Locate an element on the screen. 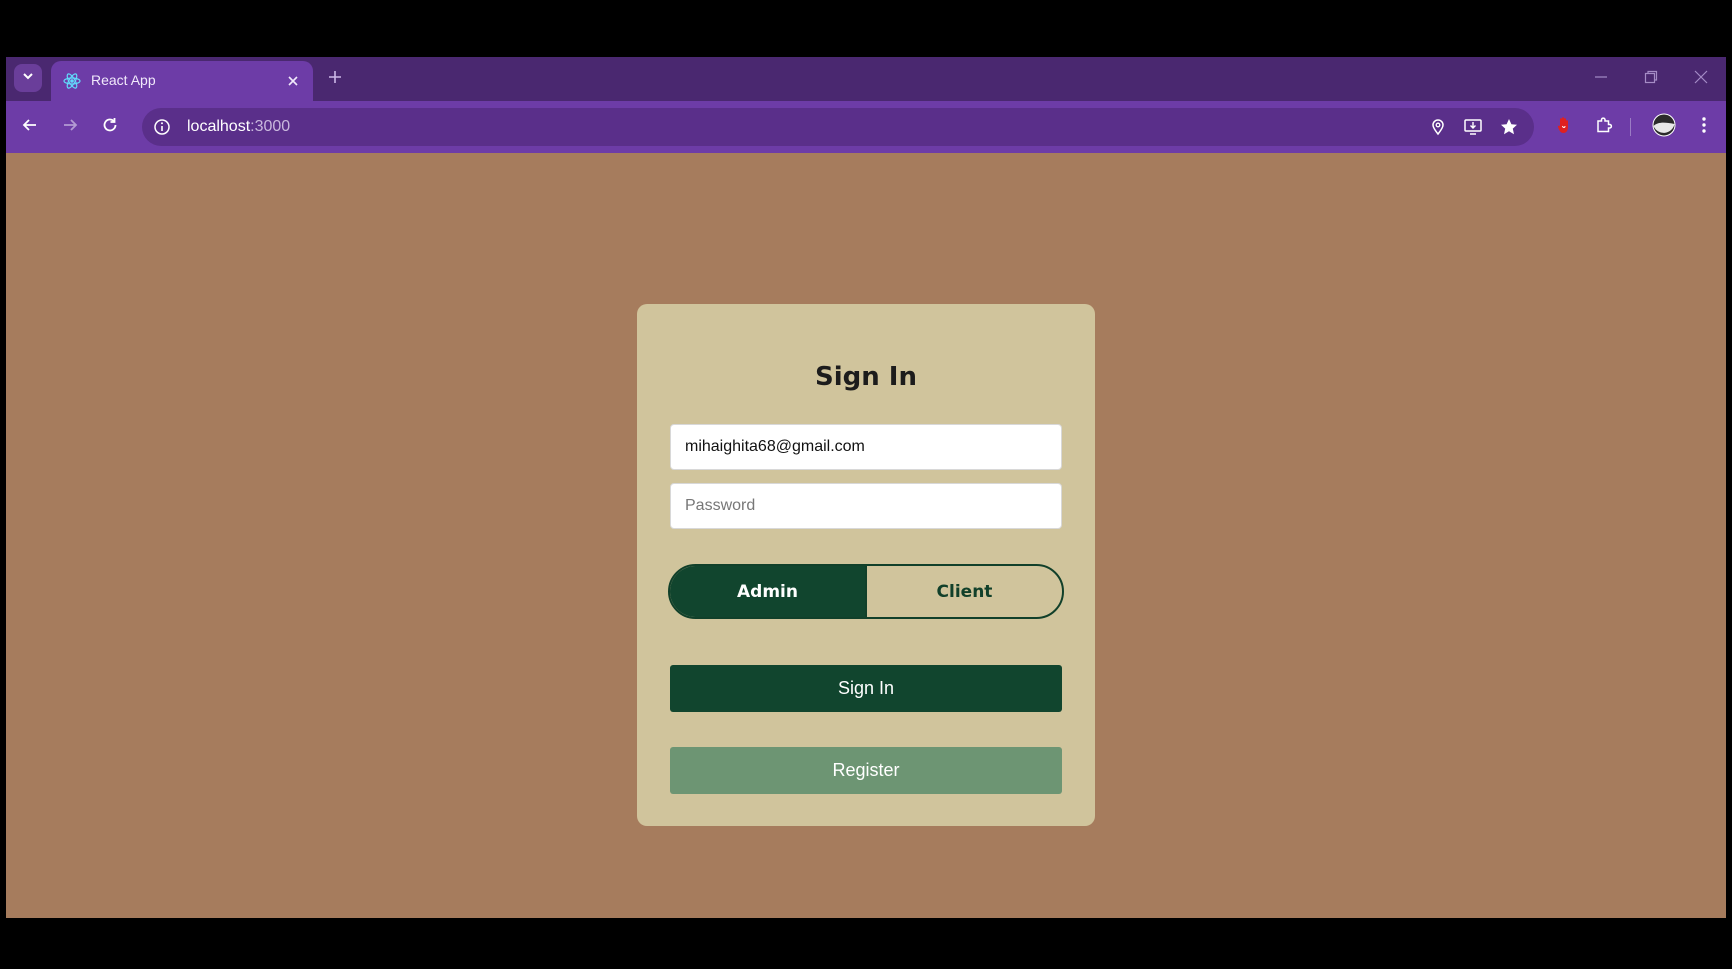 This screenshot has width=1732, height=969. reload-icon is located at coordinates (110, 127).